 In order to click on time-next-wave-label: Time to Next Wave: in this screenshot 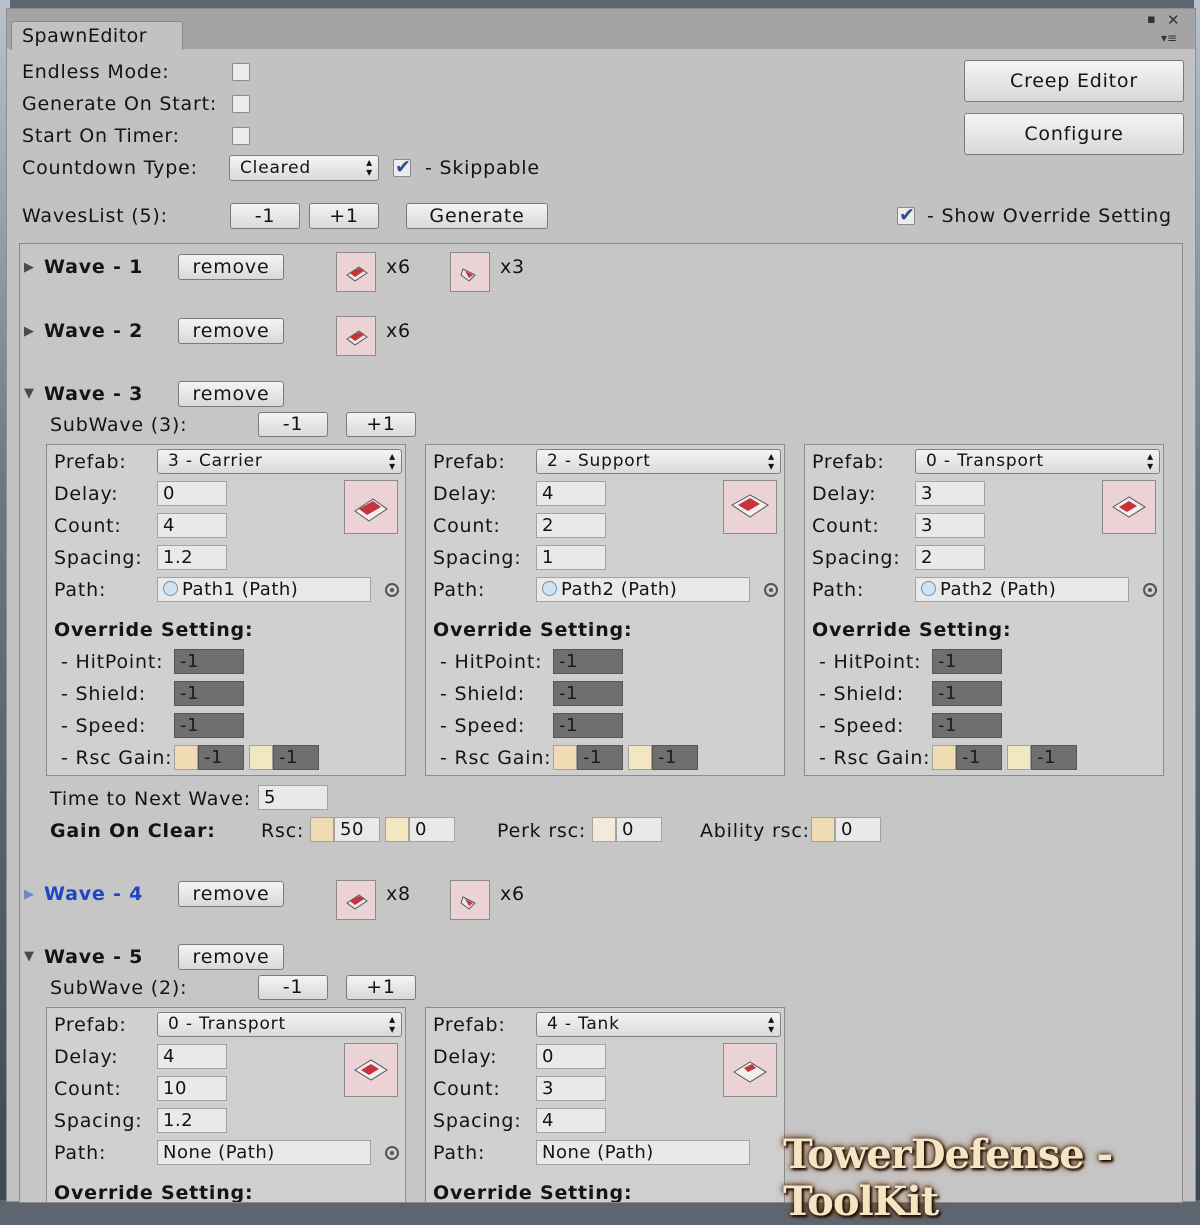, I will do `click(150, 799)`.